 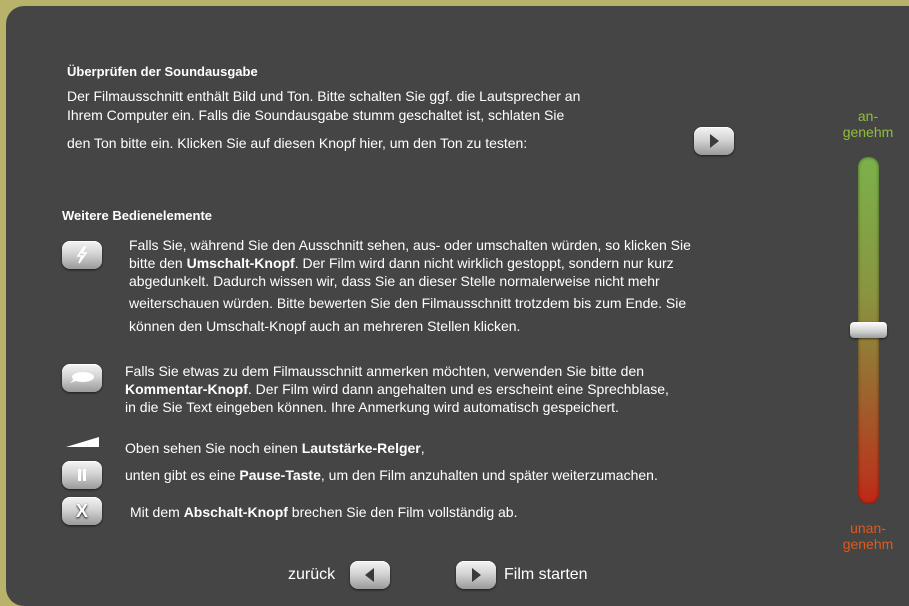 What do you see at coordinates (82, 442) in the screenshot?
I see `volume-icon` at bounding box center [82, 442].